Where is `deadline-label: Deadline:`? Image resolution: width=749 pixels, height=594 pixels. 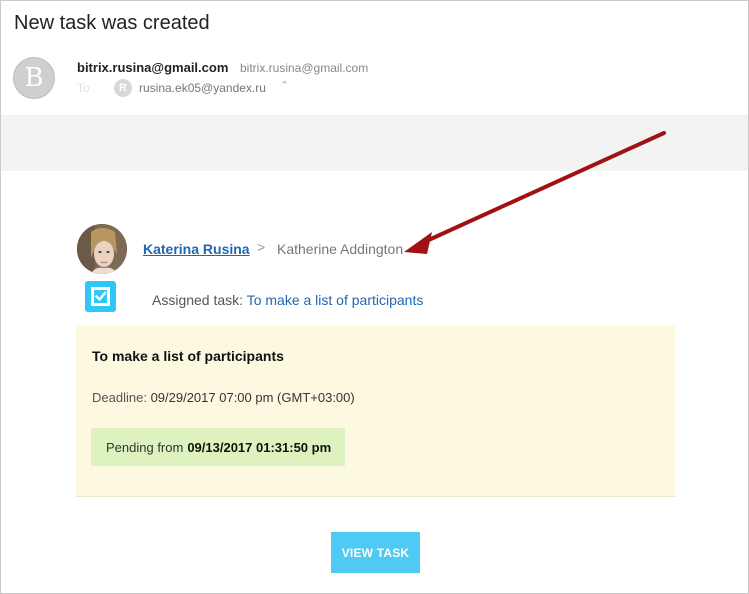
deadline-label: Deadline: is located at coordinates (119, 397).